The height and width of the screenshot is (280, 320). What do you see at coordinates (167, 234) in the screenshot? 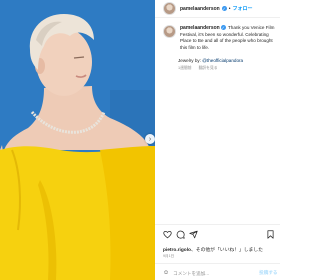
I see `heart-icon` at bounding box center [167, 234].